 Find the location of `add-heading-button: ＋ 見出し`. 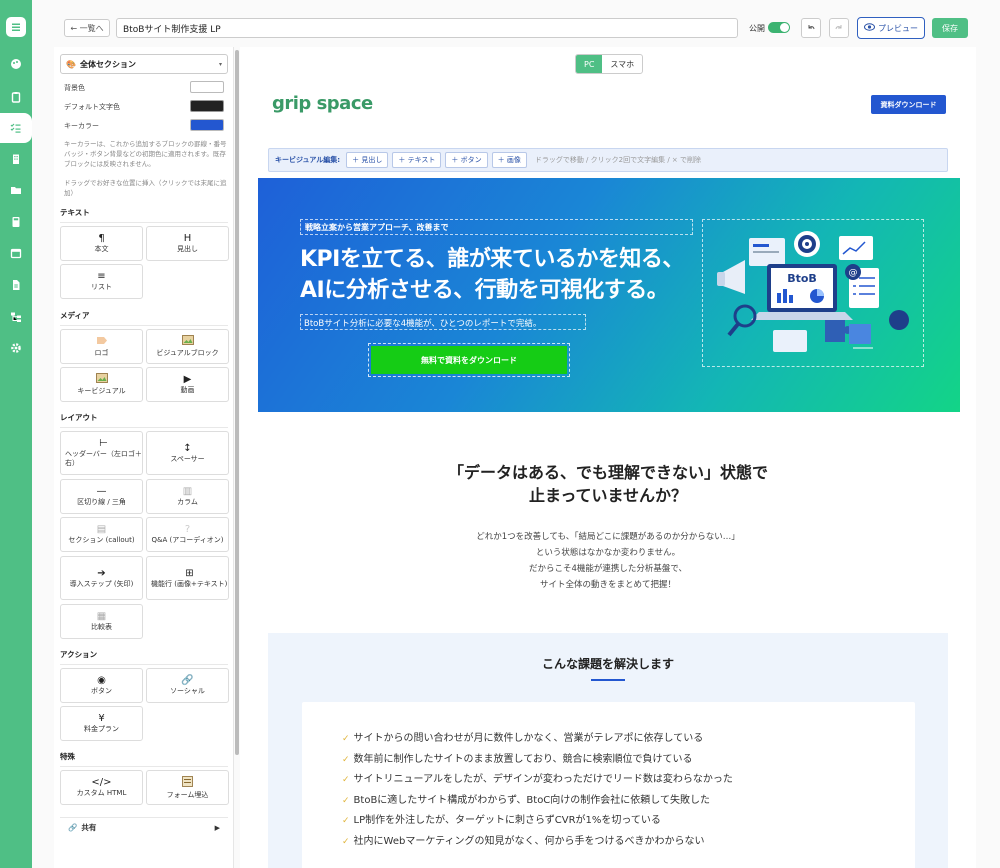

add-heading-button: ＋ 見出し is located at coordinates (367, 160).